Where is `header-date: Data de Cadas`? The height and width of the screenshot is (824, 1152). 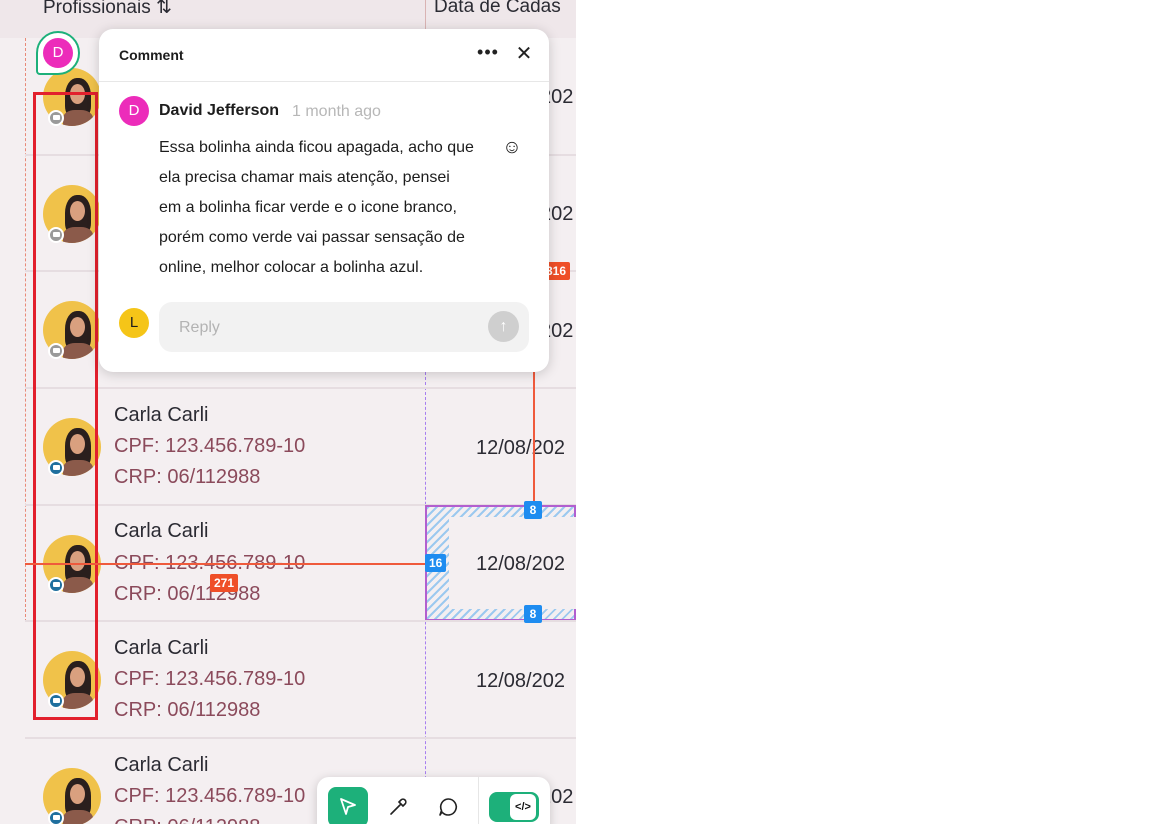
header-date: Data de Cadas is located at coordinates (497, 9).